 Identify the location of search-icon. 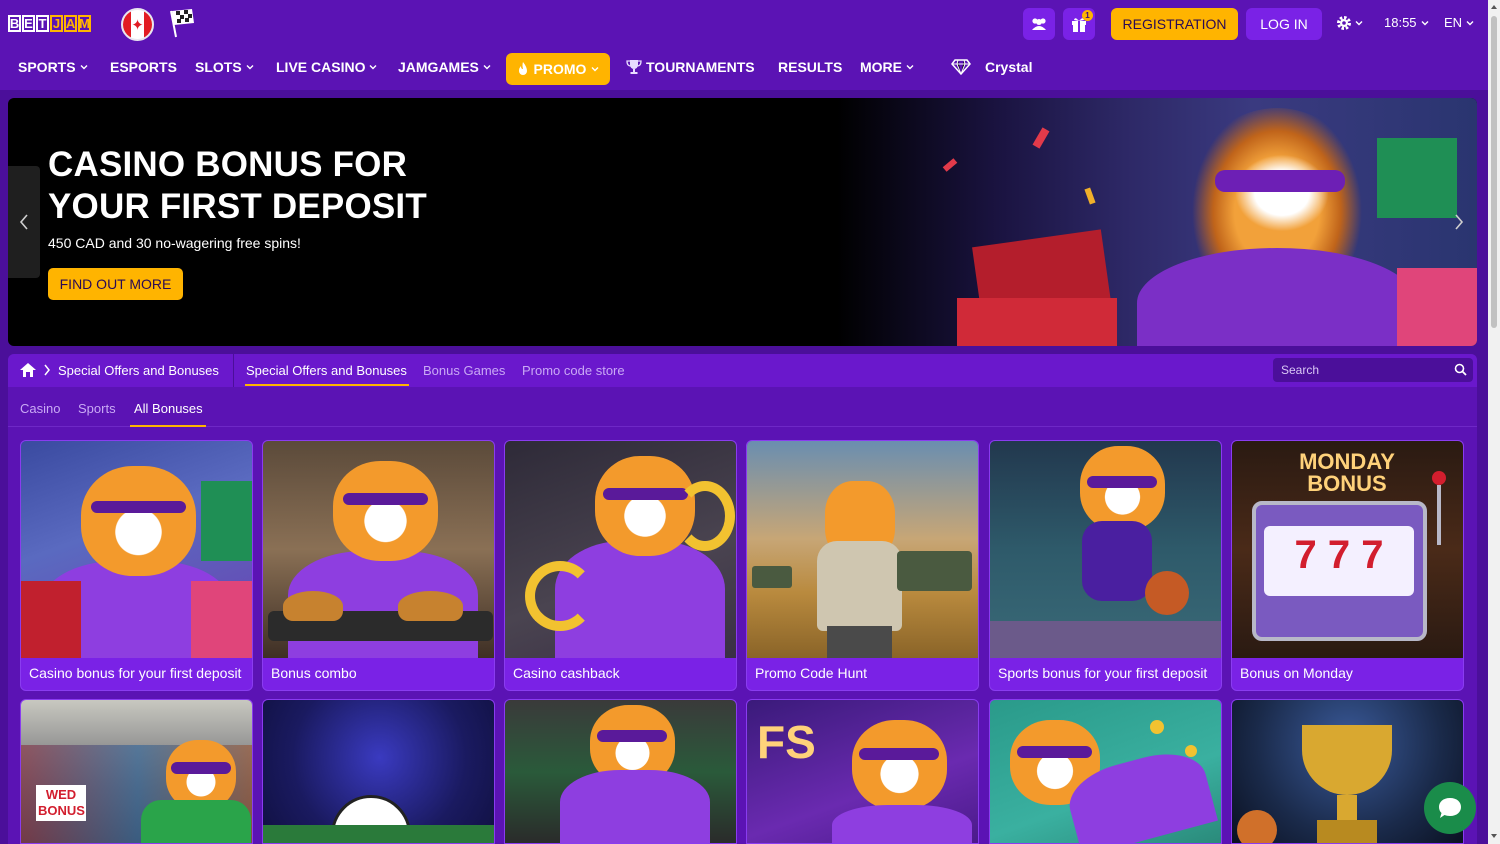
(1460, 369).